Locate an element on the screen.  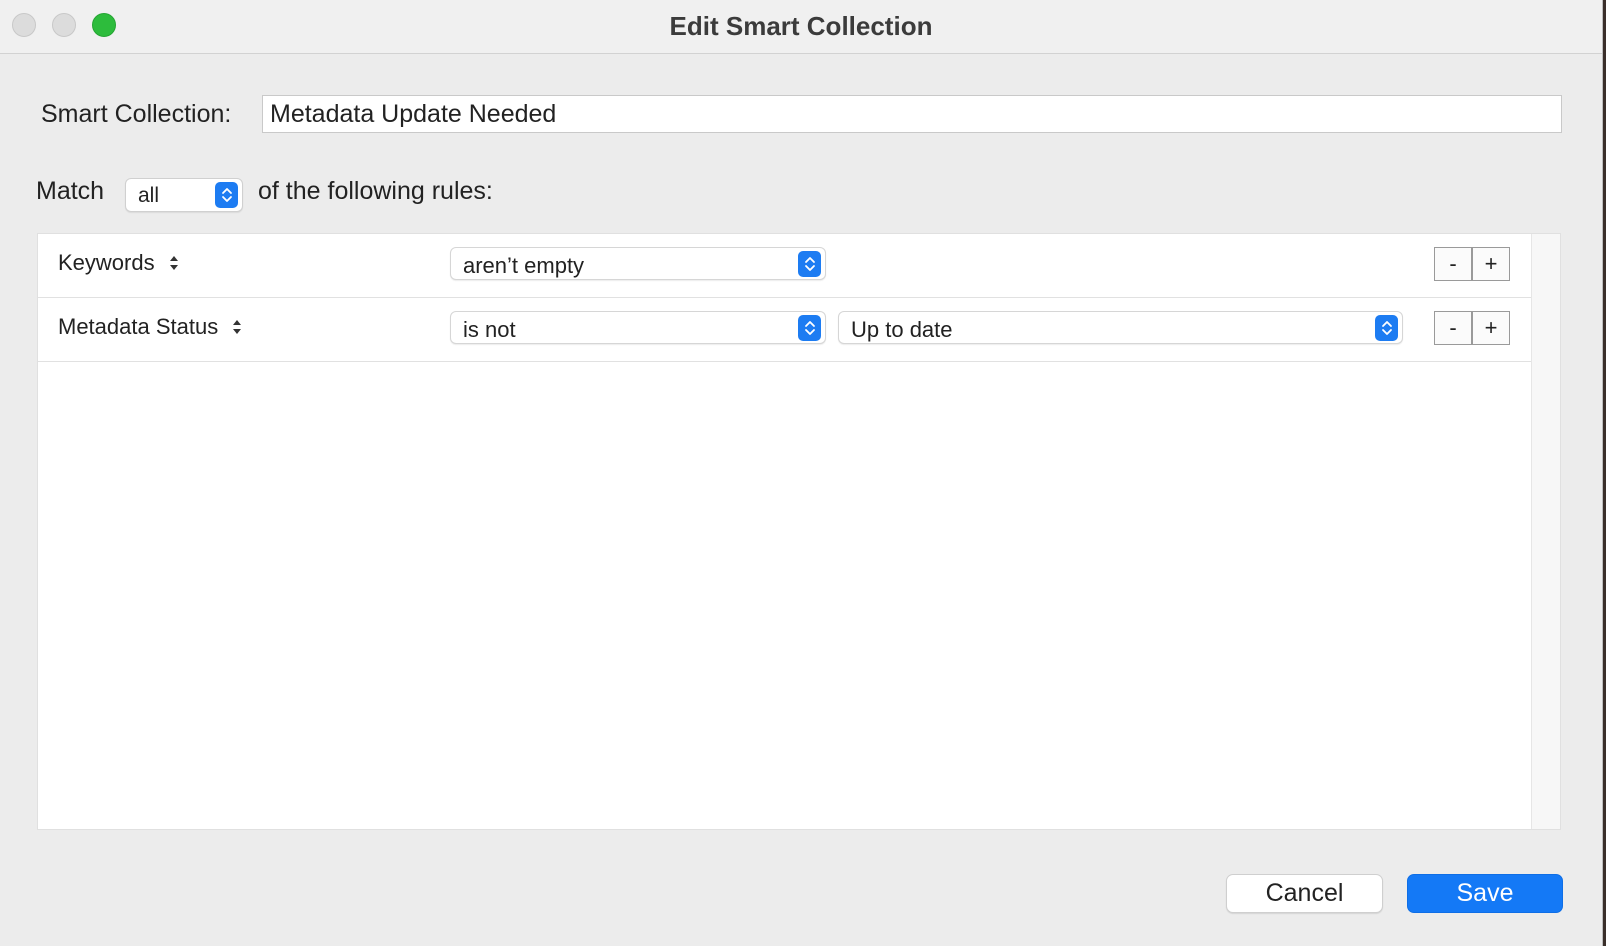
smart-collection-name-input is located at coordinates (912, 114).